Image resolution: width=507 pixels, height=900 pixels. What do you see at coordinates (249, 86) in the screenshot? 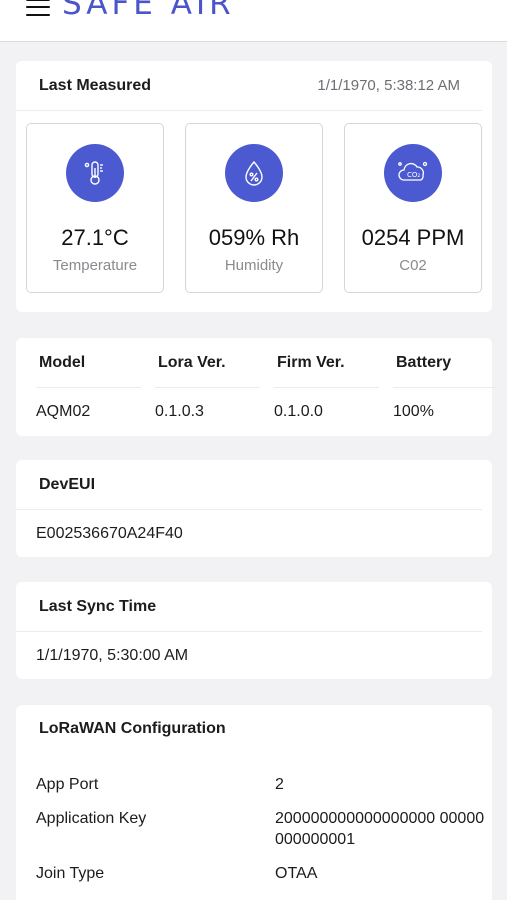
I see `last-measured-header: Last Measured 1/1/1970, 5:38:12 AM` at bounding box center [249, 86].